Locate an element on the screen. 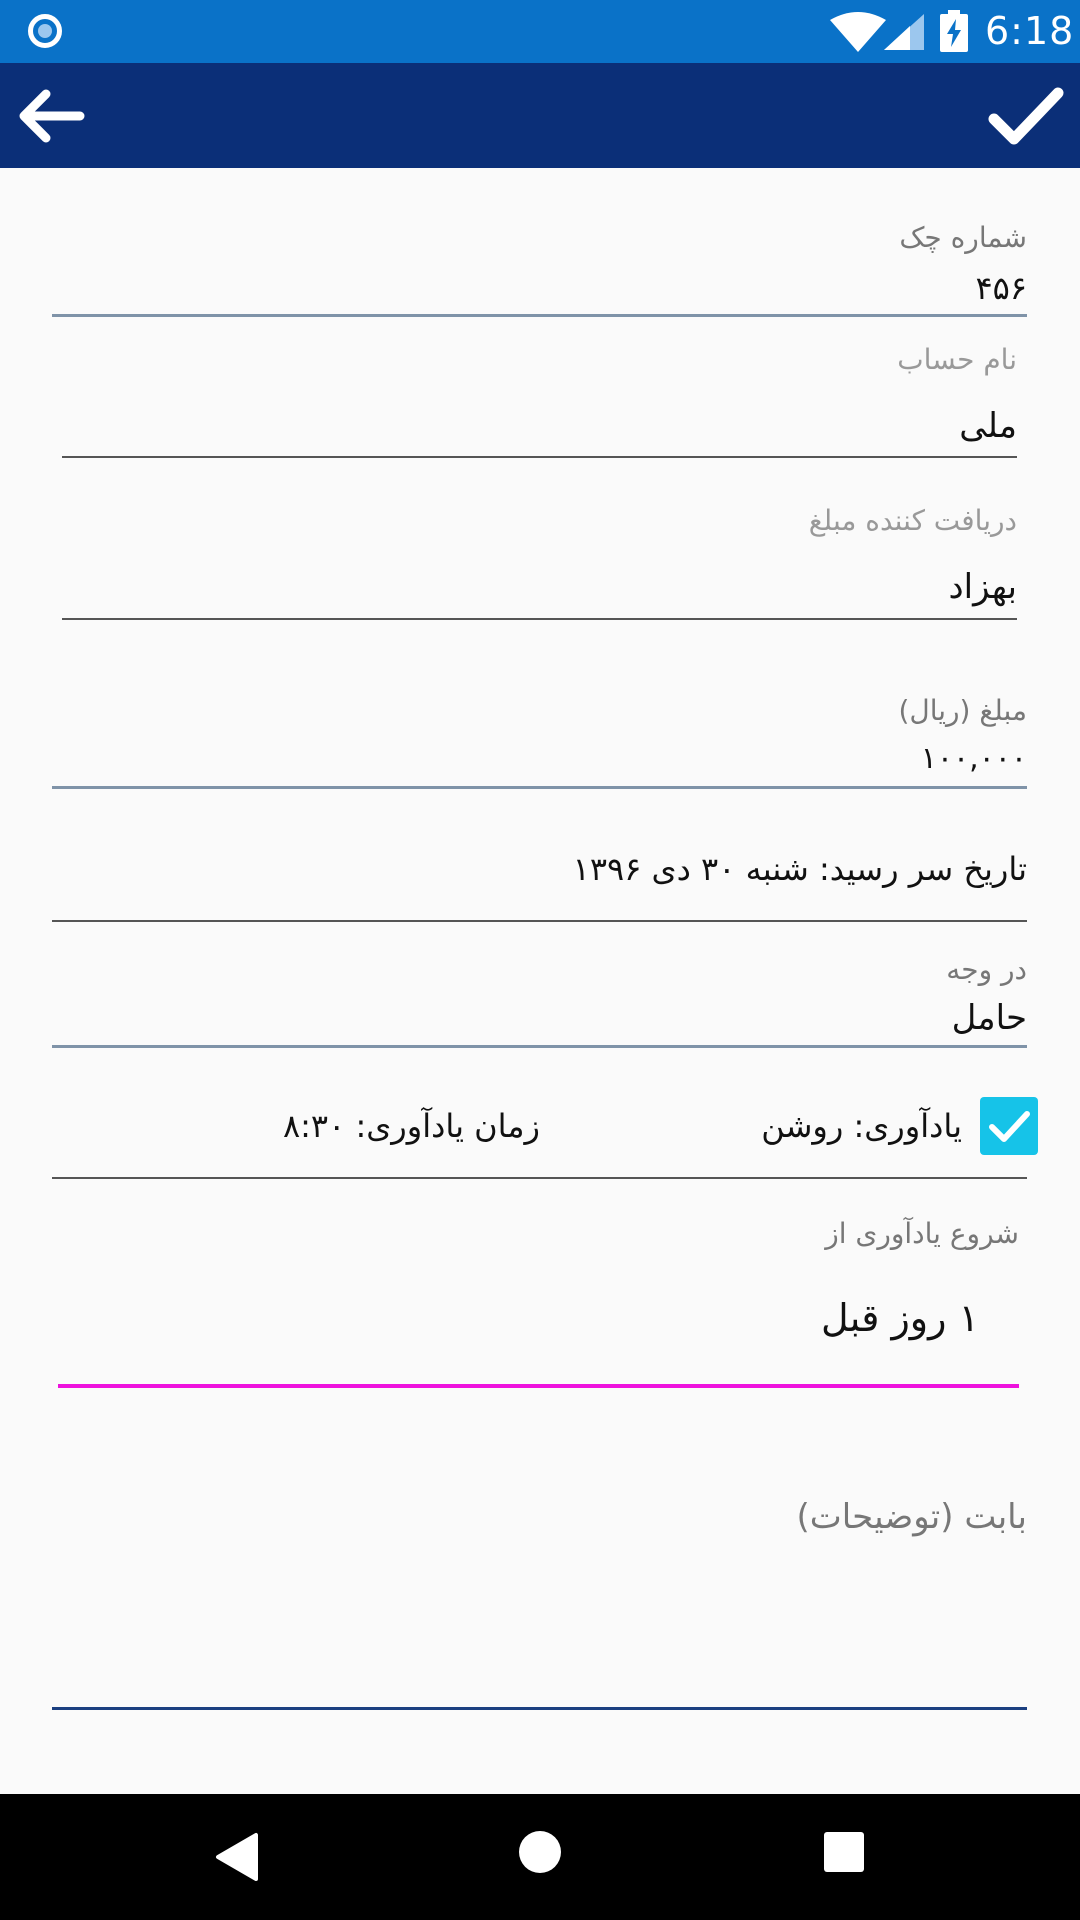  reminder-status-text: یادآوری: روشن is located at coordinates (861, 1126).